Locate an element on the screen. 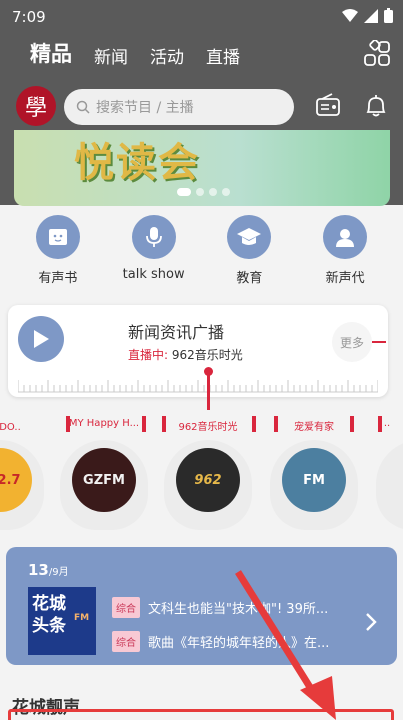 The height and width of the screenshot is (720, 403). grid-menu-icon is located at coordinates (377, 54).